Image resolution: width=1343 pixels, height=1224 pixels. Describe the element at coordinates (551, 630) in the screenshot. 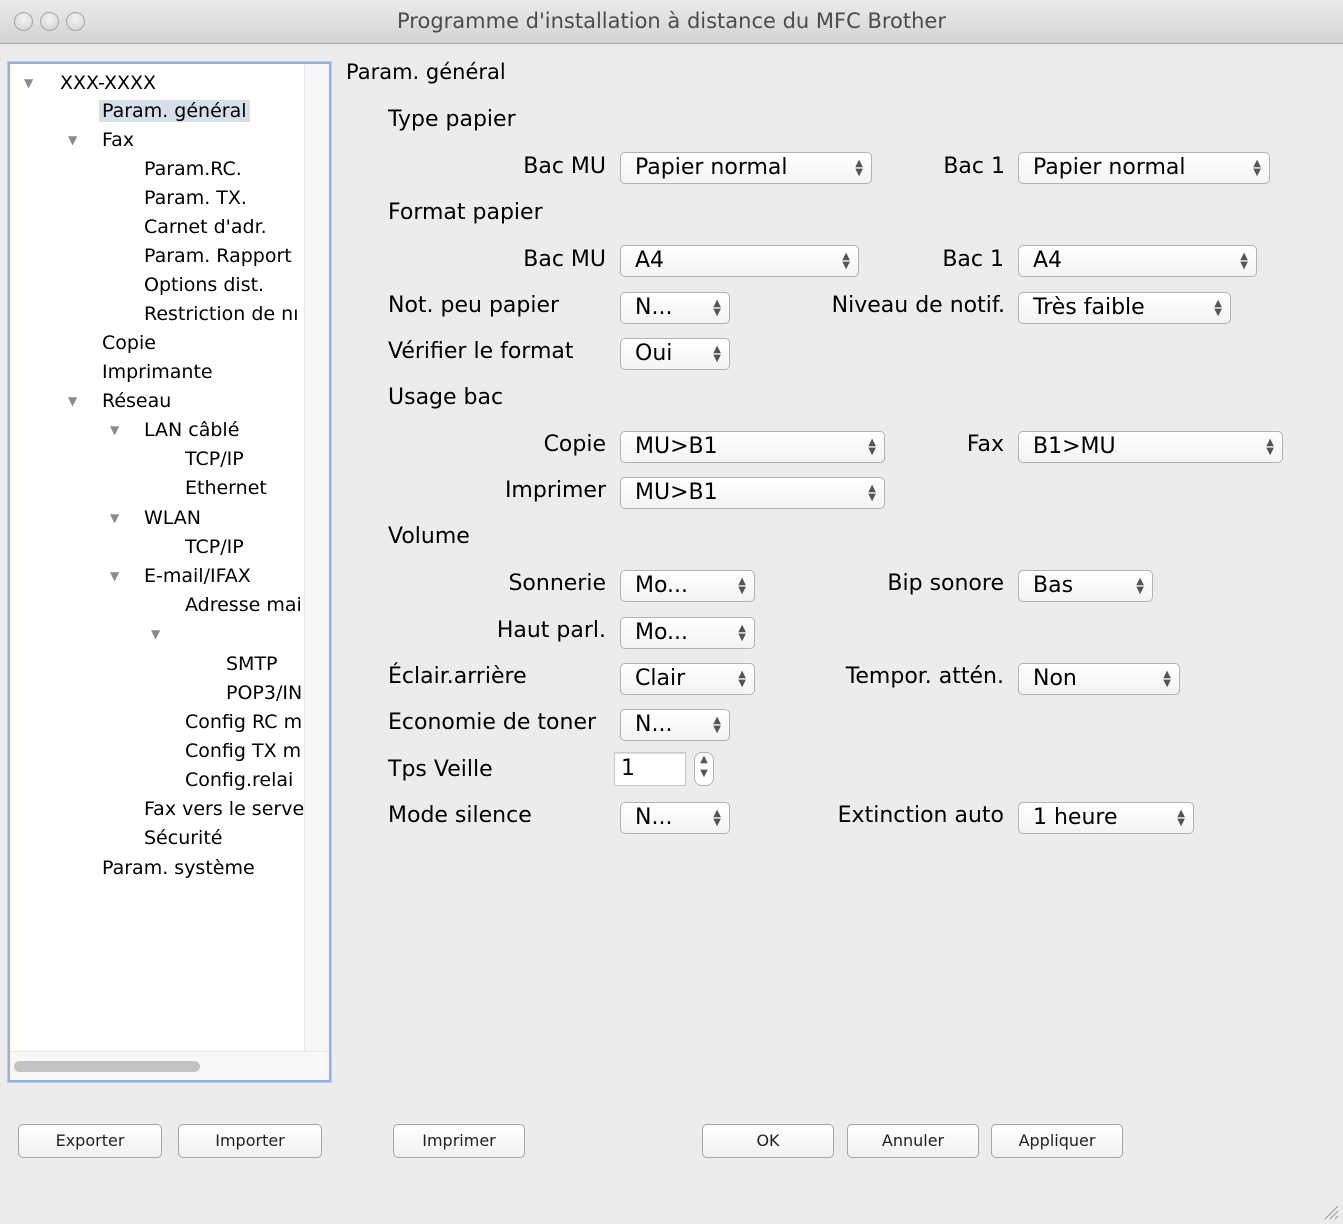

I see `haut-parleur-label: Haut parl.` at that location.